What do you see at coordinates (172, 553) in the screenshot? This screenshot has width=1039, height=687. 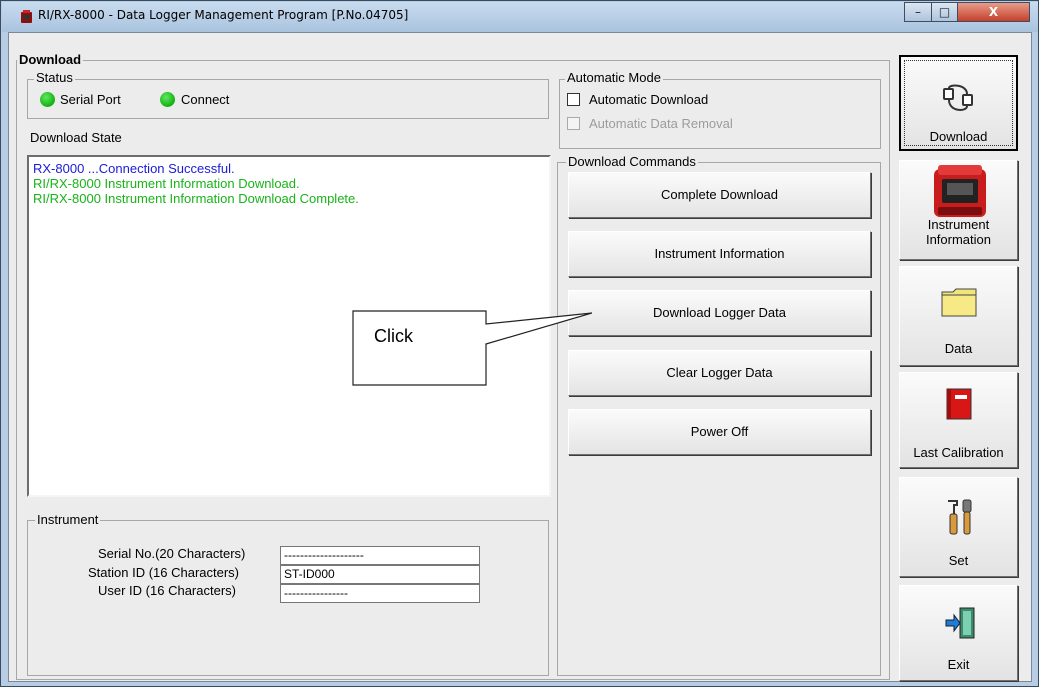 I see `serial-no-label: Serial No.(20 Characters)` at bounding box center [172, 553].